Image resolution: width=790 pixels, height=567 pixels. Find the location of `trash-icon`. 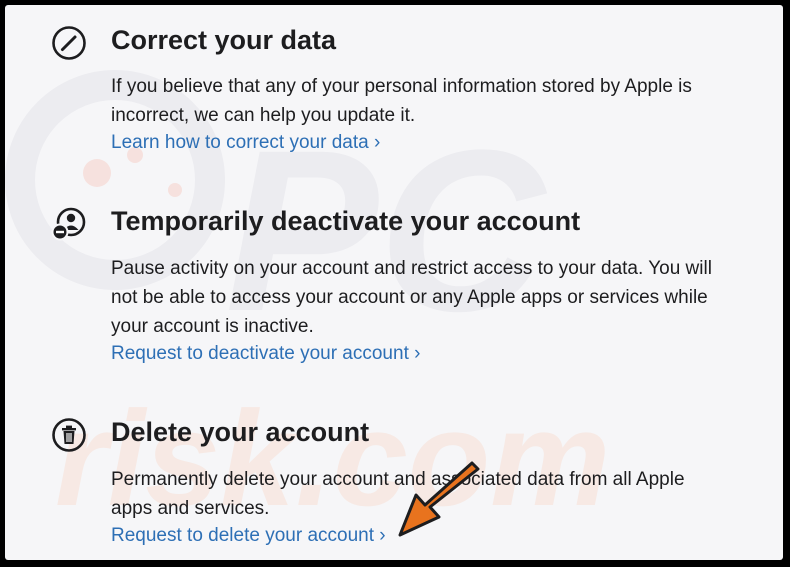

trash-icon is located at coordinates (69, 435).